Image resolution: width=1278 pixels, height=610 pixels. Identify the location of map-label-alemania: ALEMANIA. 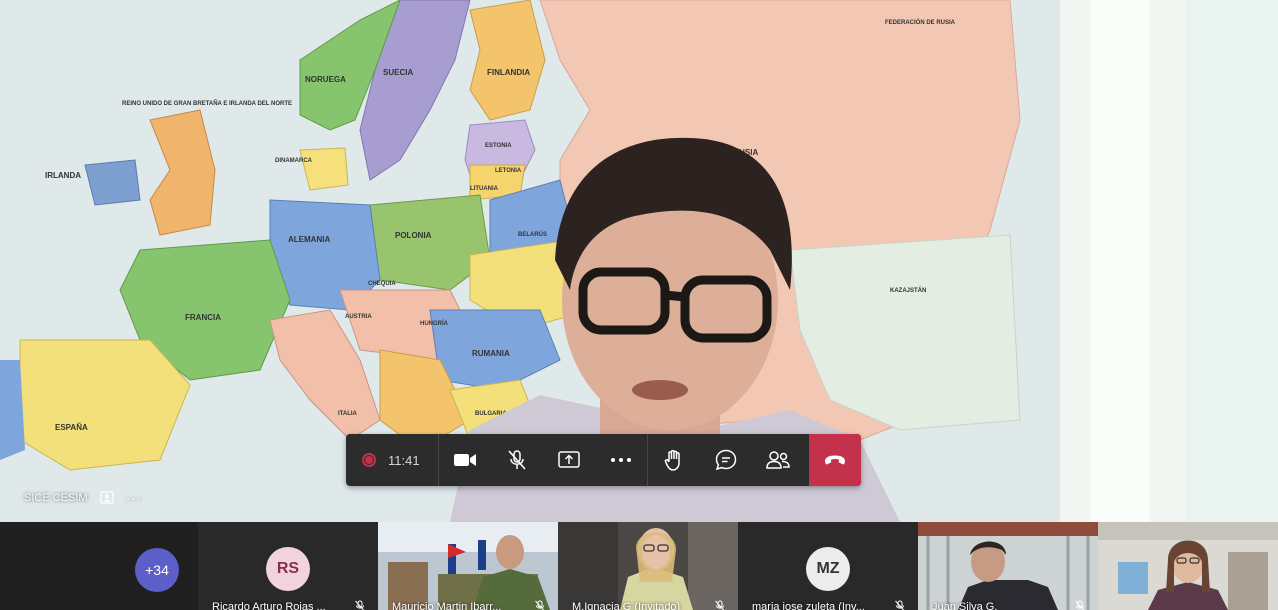
(309, 239).